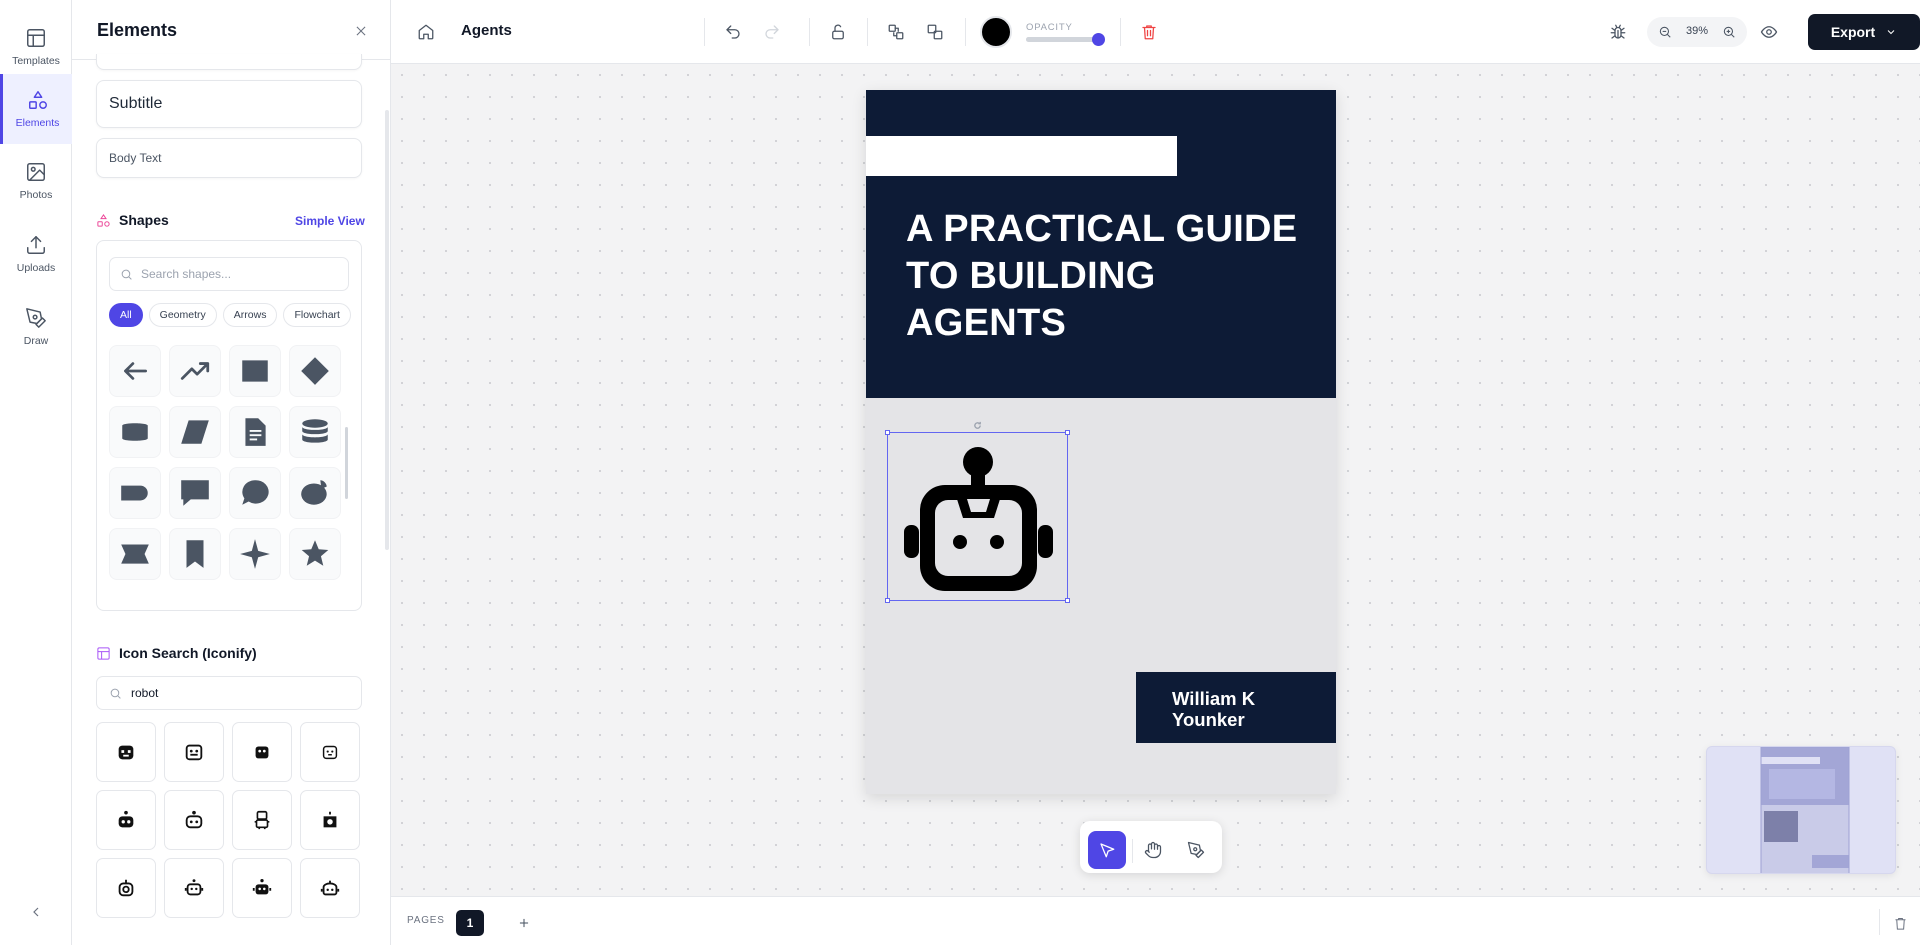 The image size is (1920, 945). What do you see at coordinates (838, 32) in the screenshot?
I see `lock-button` at bounding box center [838, 32].